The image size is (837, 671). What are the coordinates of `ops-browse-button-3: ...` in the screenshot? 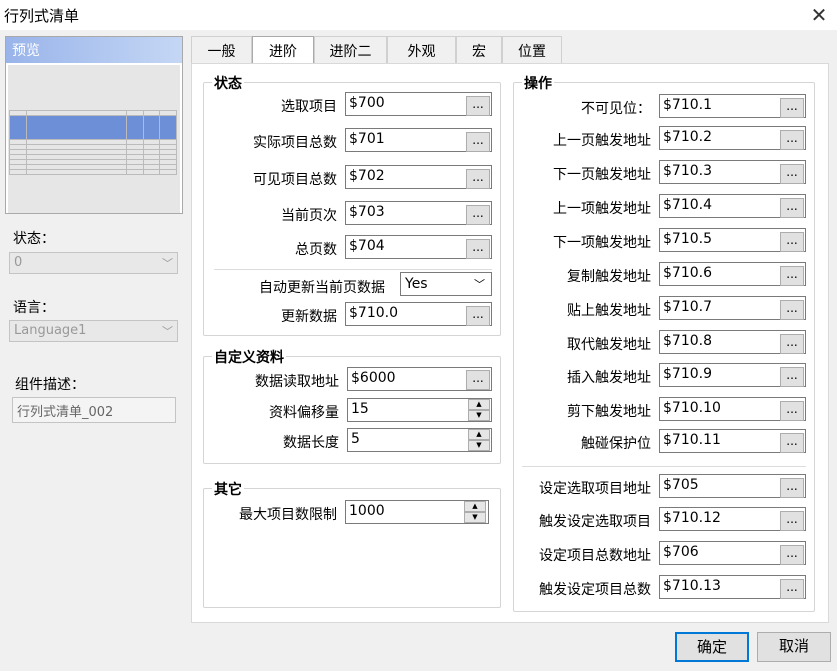 It's located at (792, 208).